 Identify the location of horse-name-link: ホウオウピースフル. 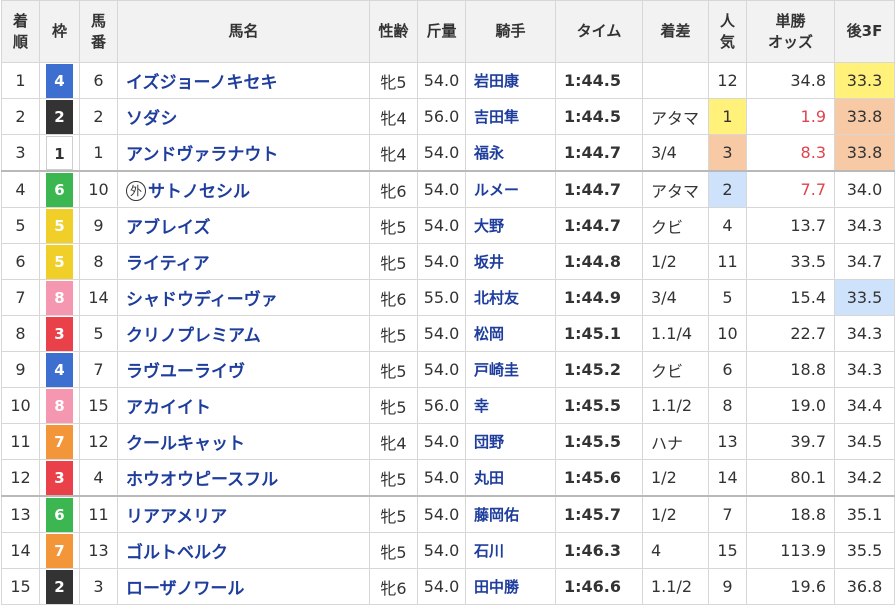
(243, 478).